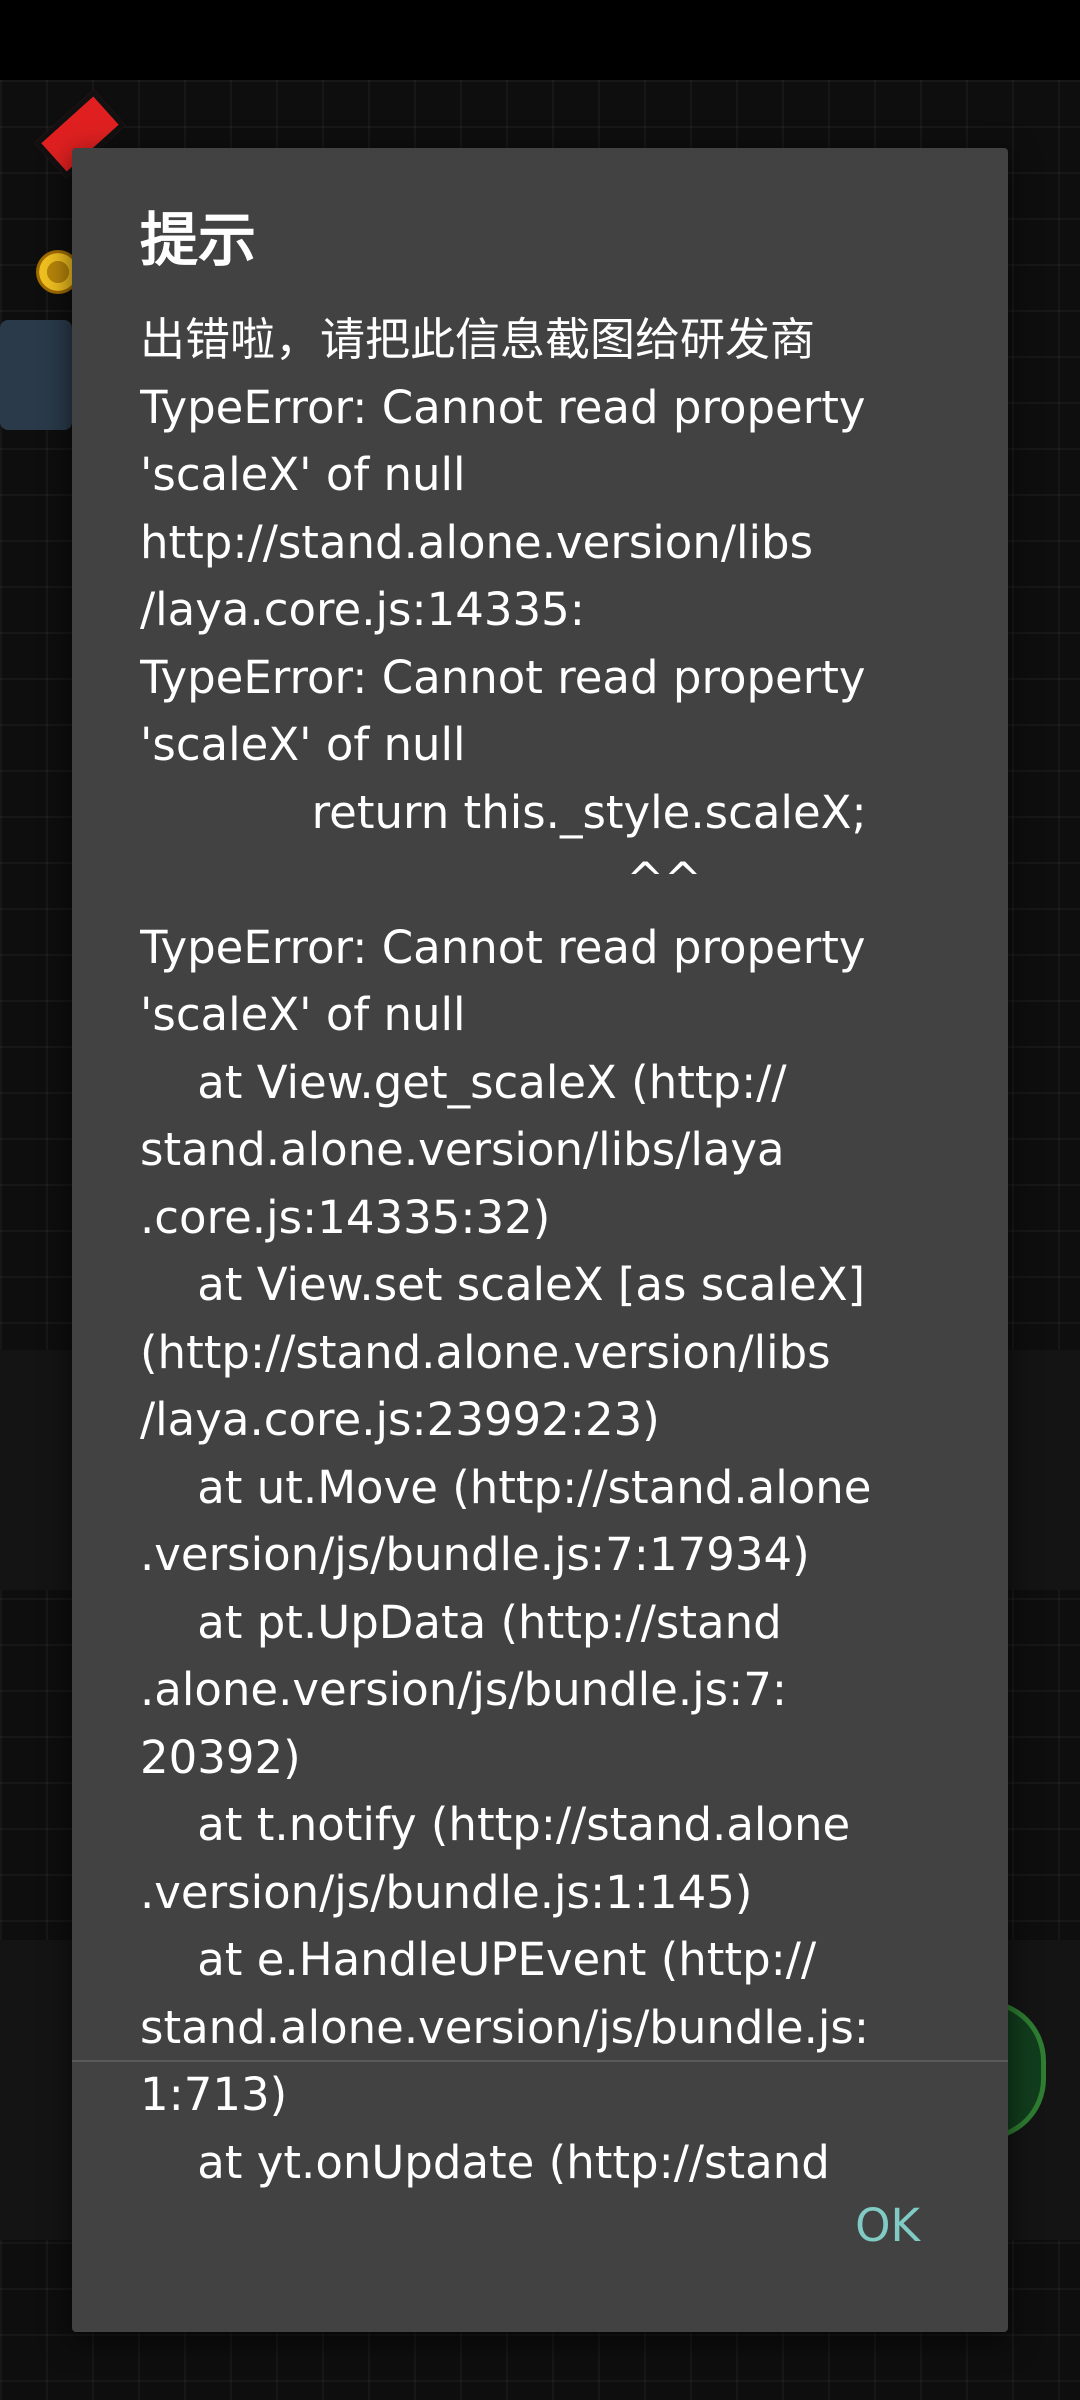 Image resolution: width=1080 pixels, height=2400 pixels. What do you see at coordinates (540, 2061) in the screenshot?
I see `dialog-divider` at bounding box center [540, 2061].